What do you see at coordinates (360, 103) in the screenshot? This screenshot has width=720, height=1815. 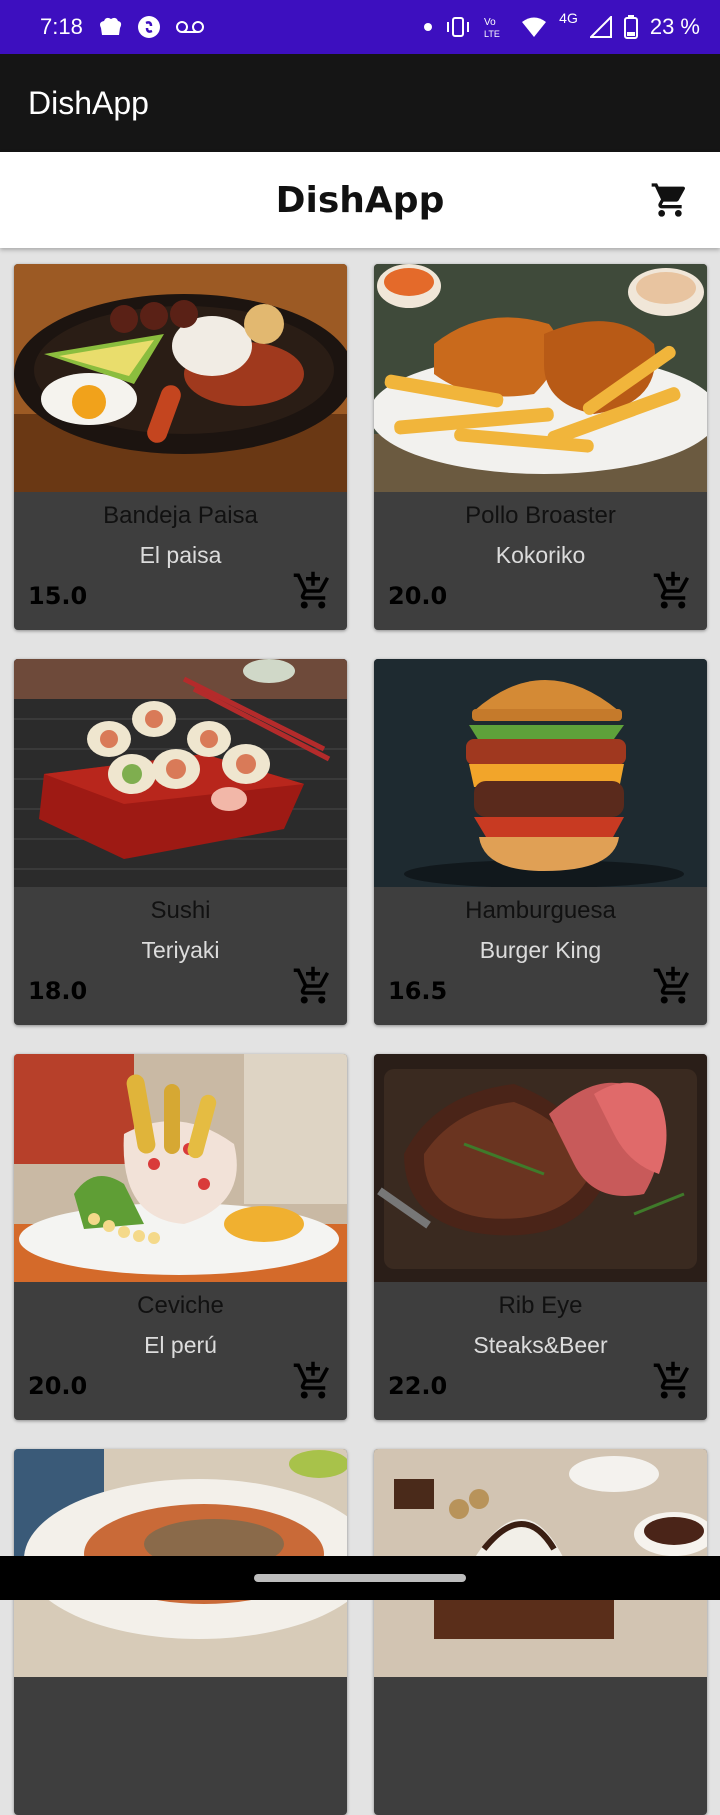 I see `app-bar: DishApp` at bounding box center [360, 103].